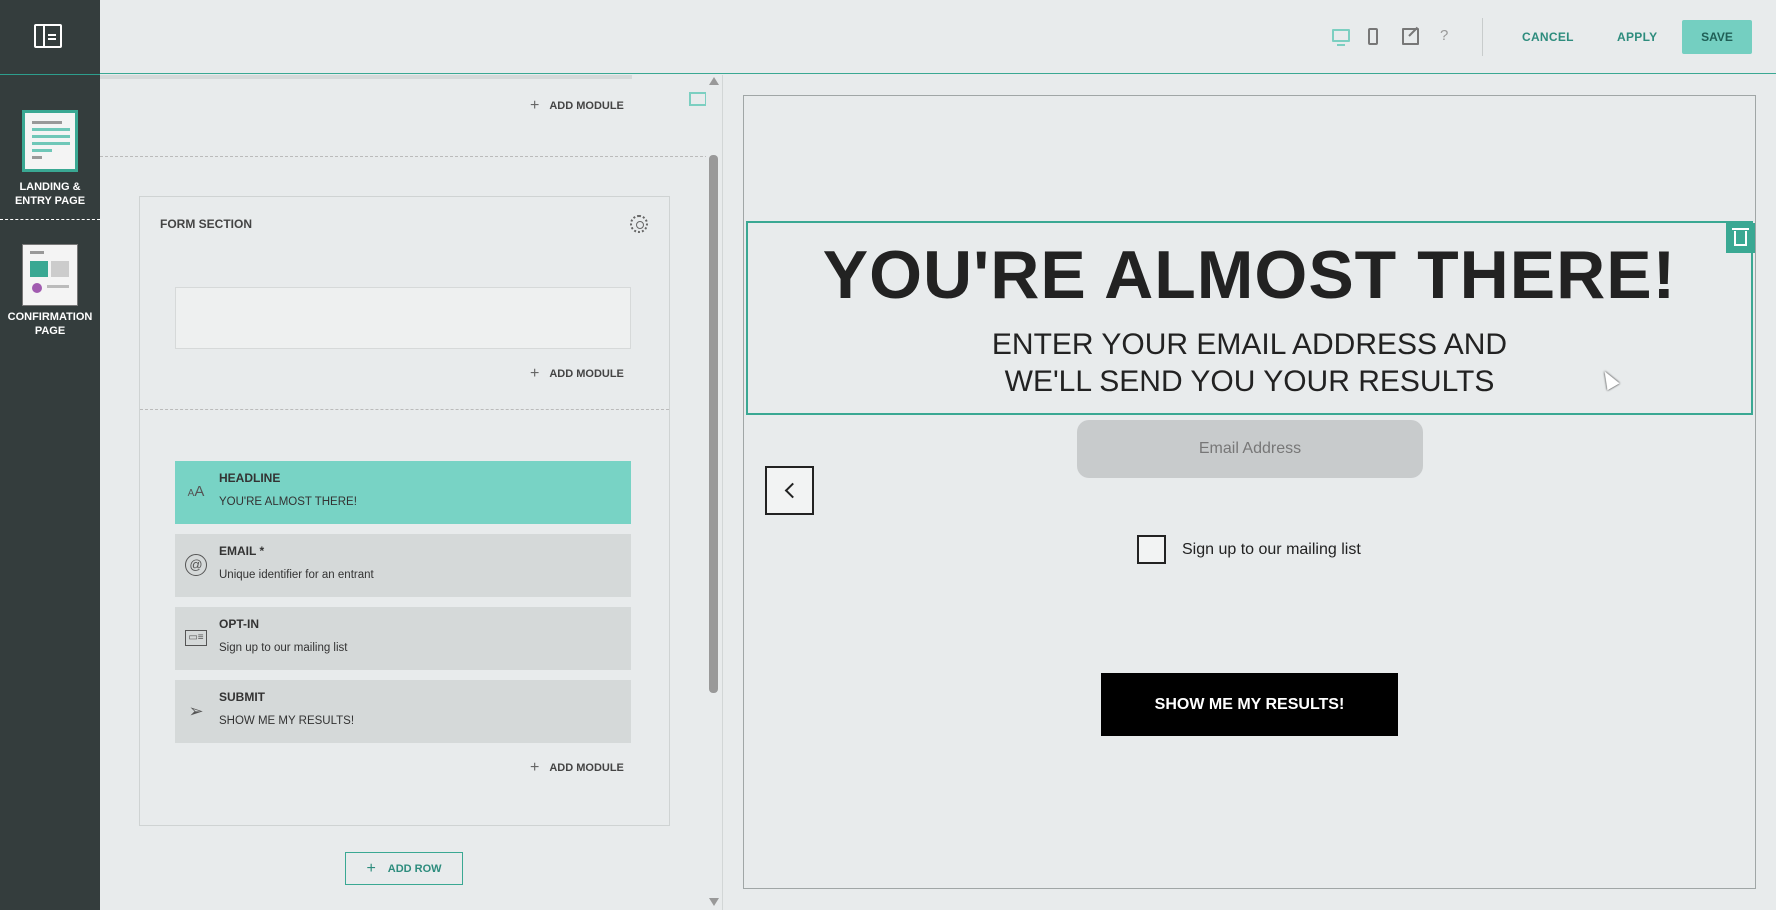 This screenshot has width=1776, height=910. What do you see at coordinates (196, 491) in the screenshot?
I see `text-size-icon: AA` at bounding box center [196, 491].